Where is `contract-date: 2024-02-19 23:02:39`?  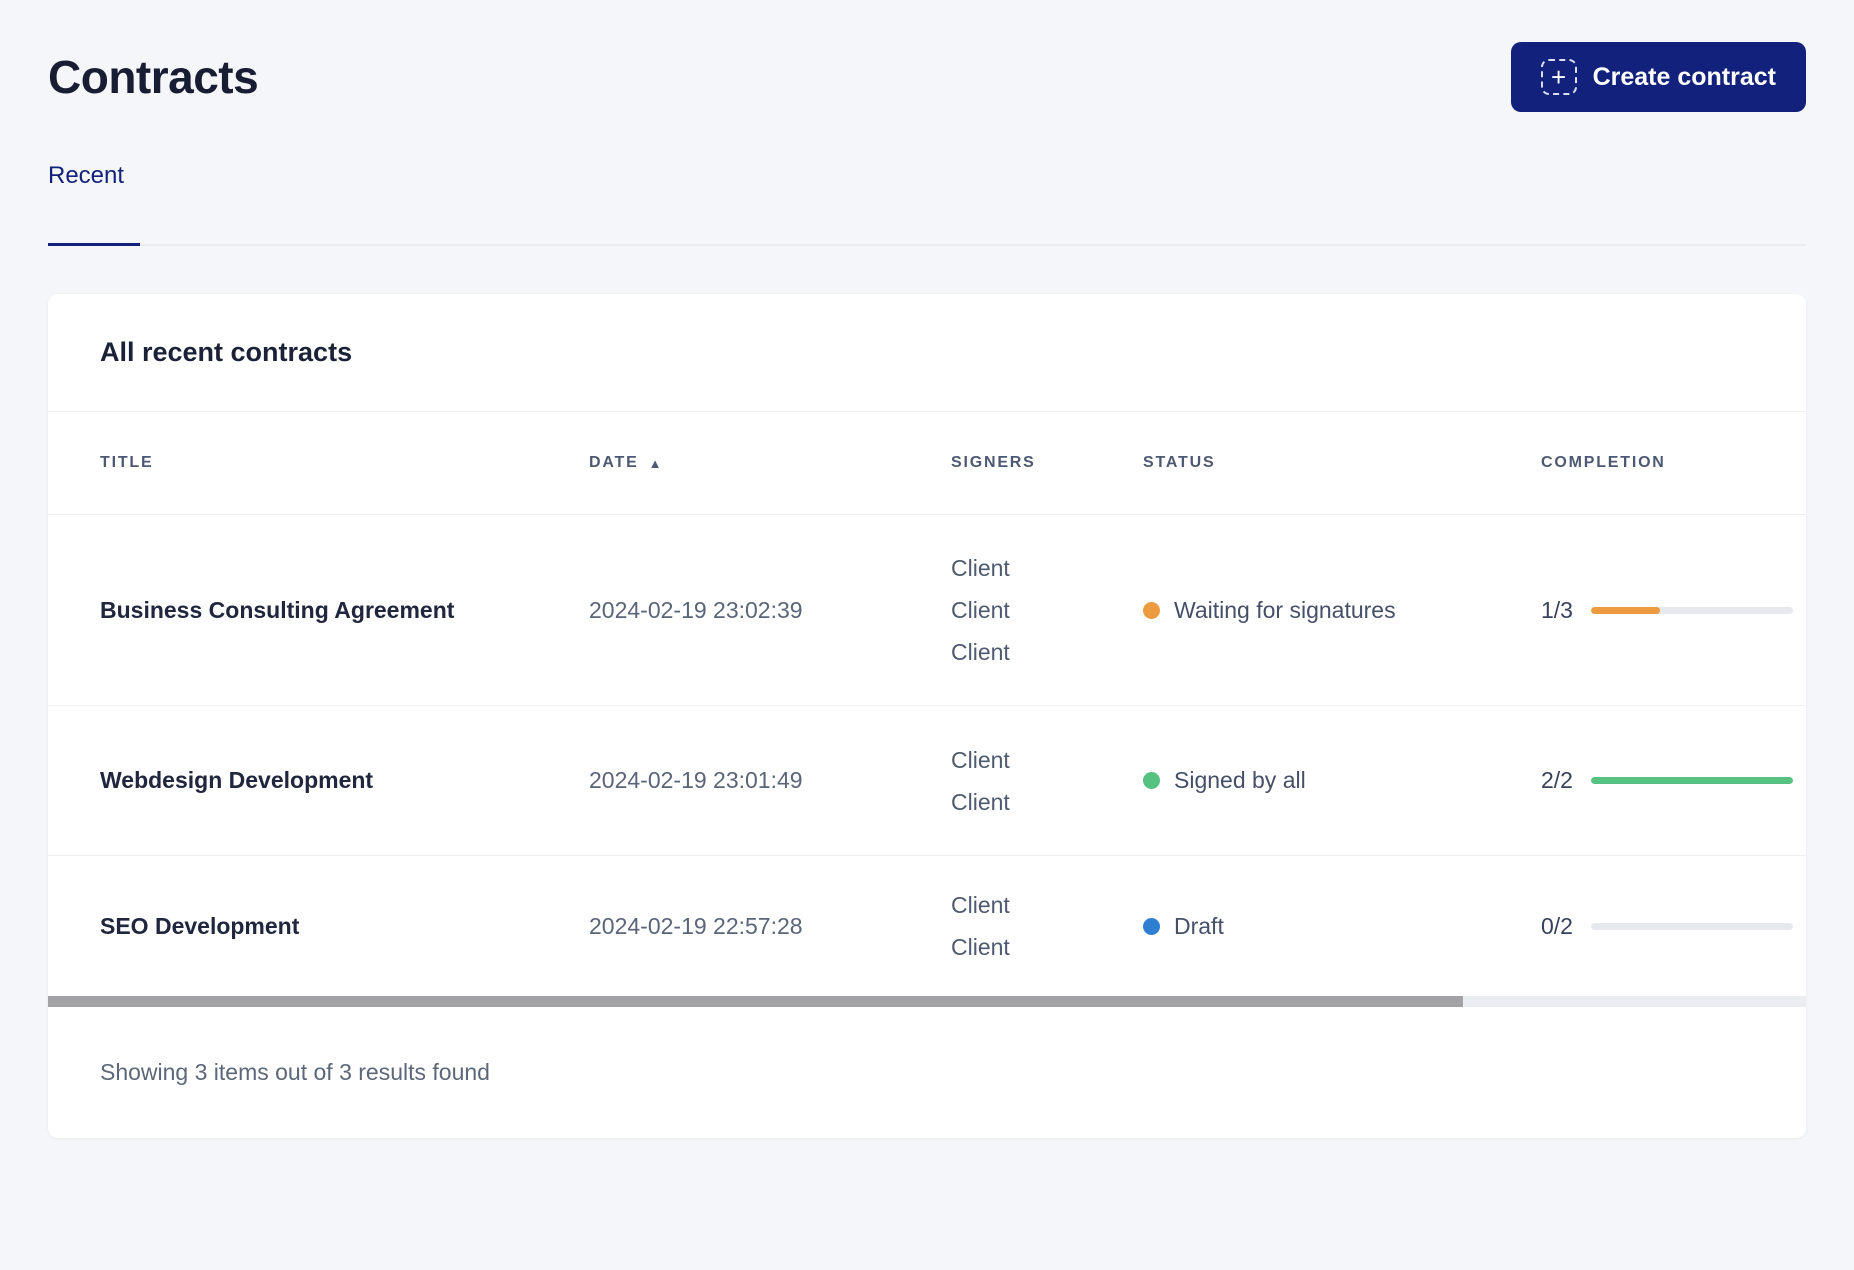
contract-date: 2024-02-19 23:02:39 is located at coordinates (696, 609).